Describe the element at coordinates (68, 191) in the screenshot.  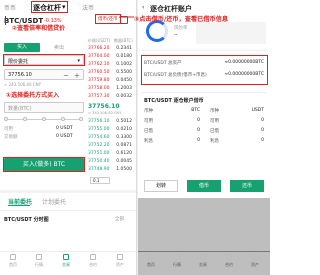
I see `section-divider` at that location.